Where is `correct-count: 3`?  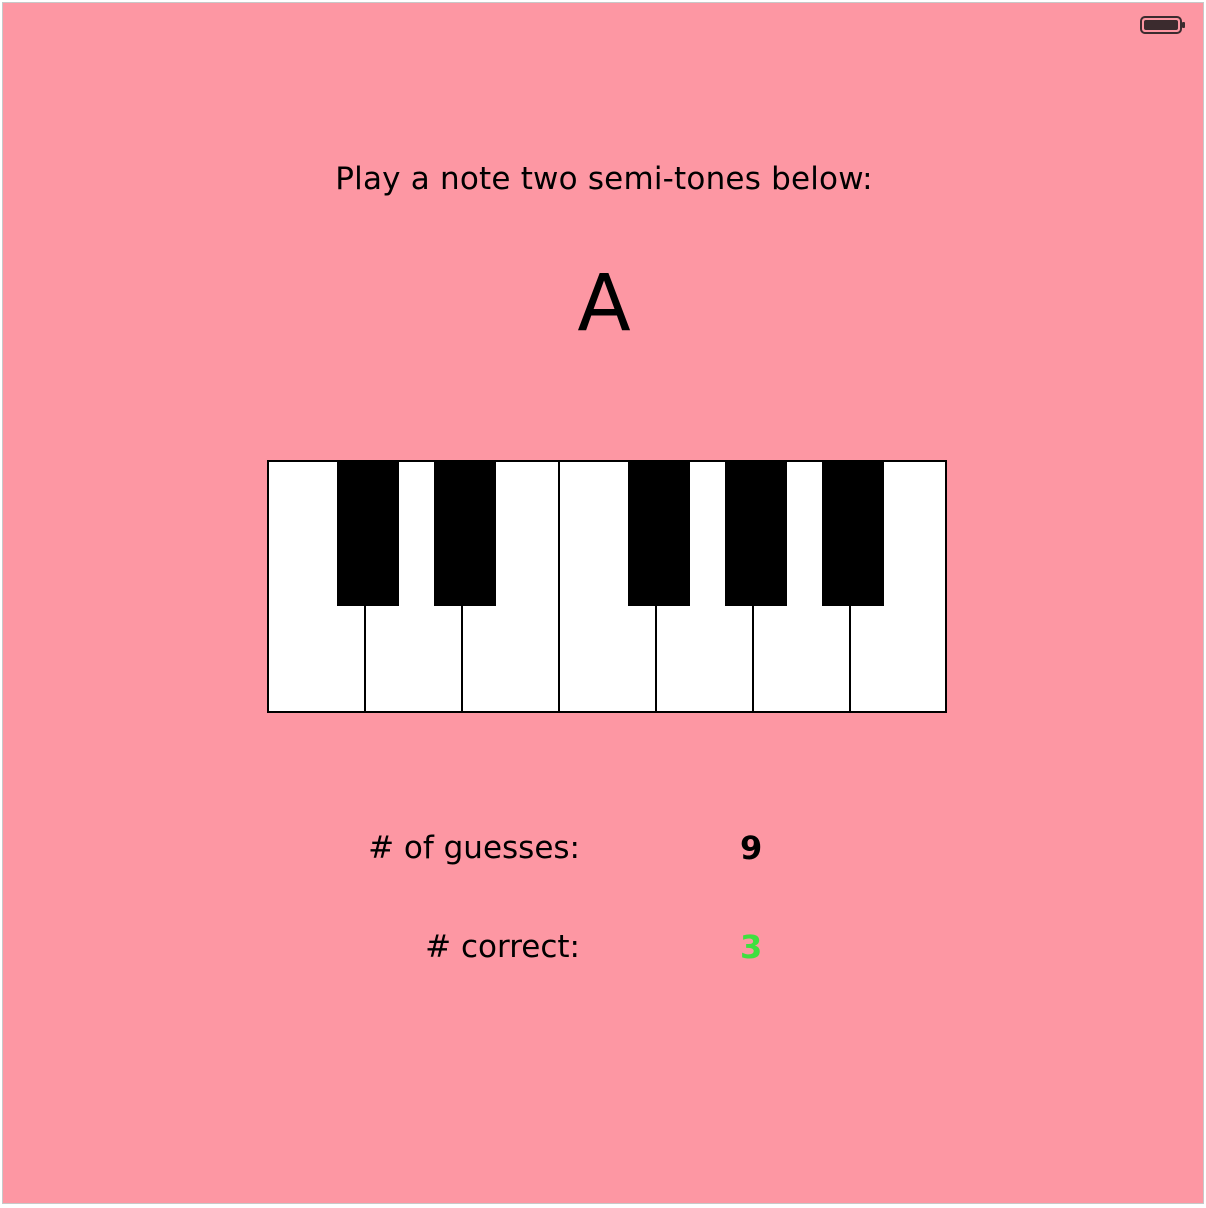
correct-count: 3 is located at coordinates (751, 947).